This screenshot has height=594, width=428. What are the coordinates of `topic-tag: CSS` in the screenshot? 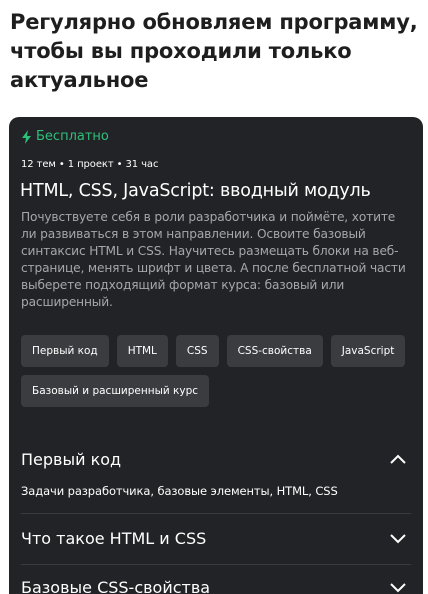 It's located at (197, 351).